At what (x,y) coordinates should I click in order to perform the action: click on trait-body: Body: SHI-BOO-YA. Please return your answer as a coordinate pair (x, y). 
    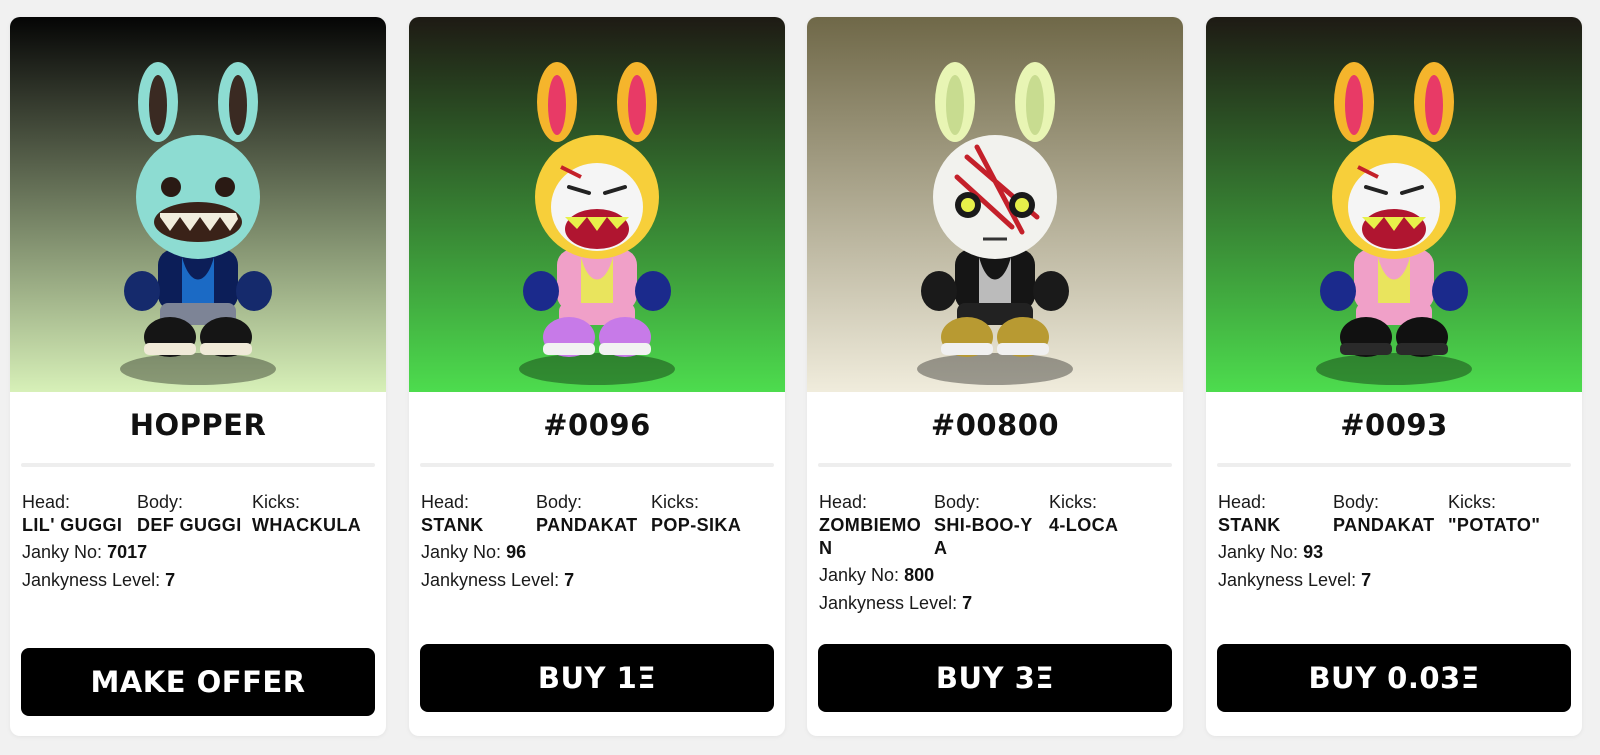
    Looking at the image, I should click on (986, 525).